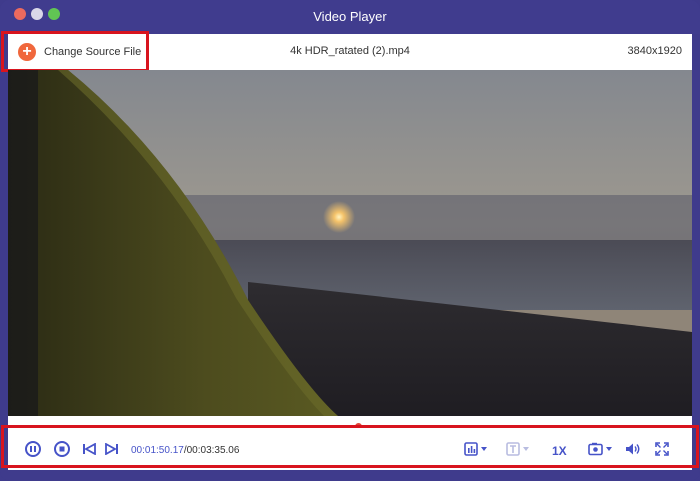  I want to click on rewind-icon, so click(89, 449).